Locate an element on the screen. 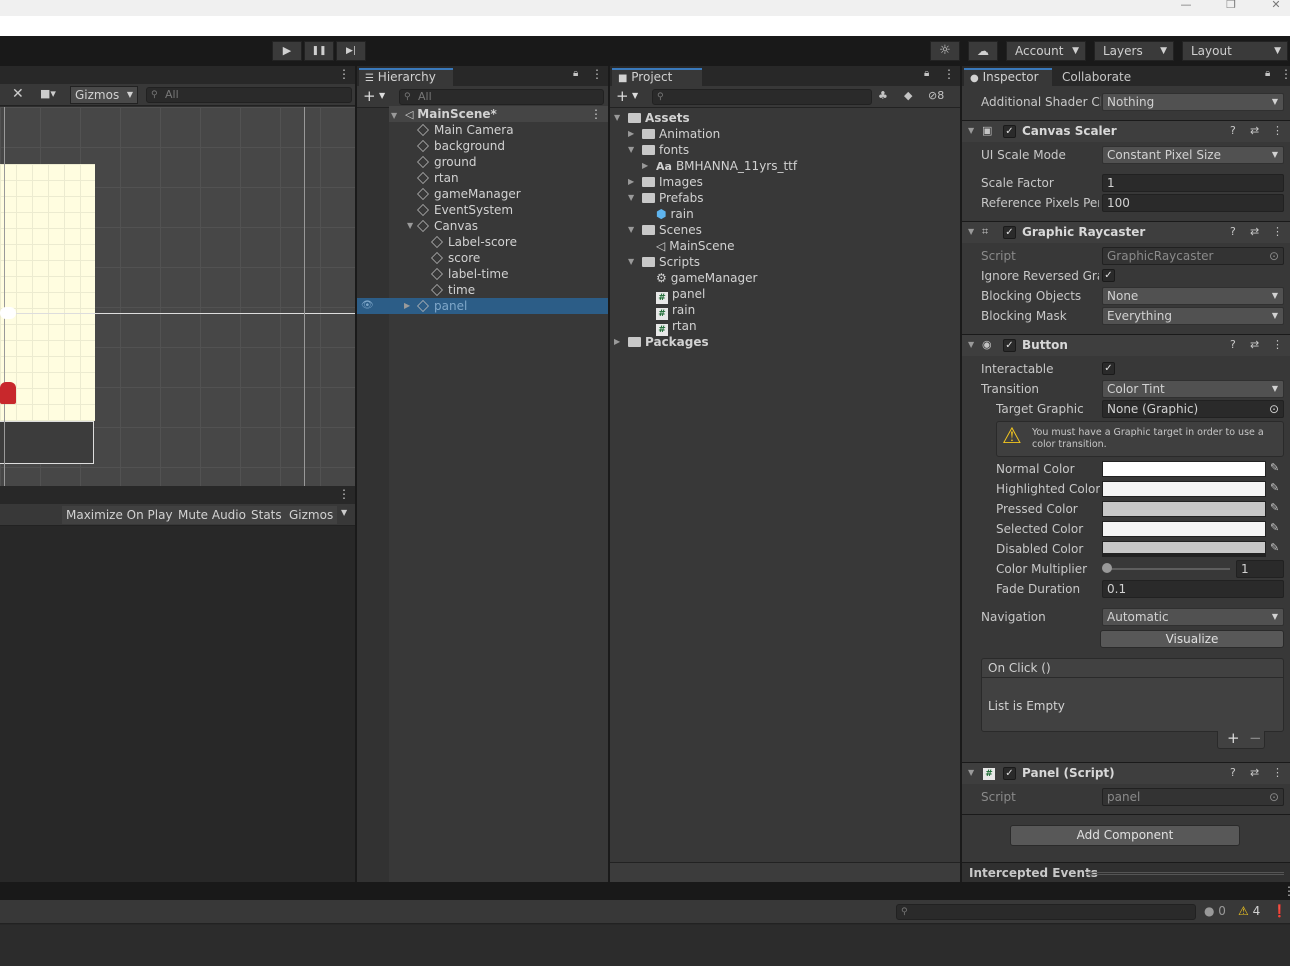 This screenshot has height=966, width=1290. hierarchy-item: background is located at coordinates (498, 146).